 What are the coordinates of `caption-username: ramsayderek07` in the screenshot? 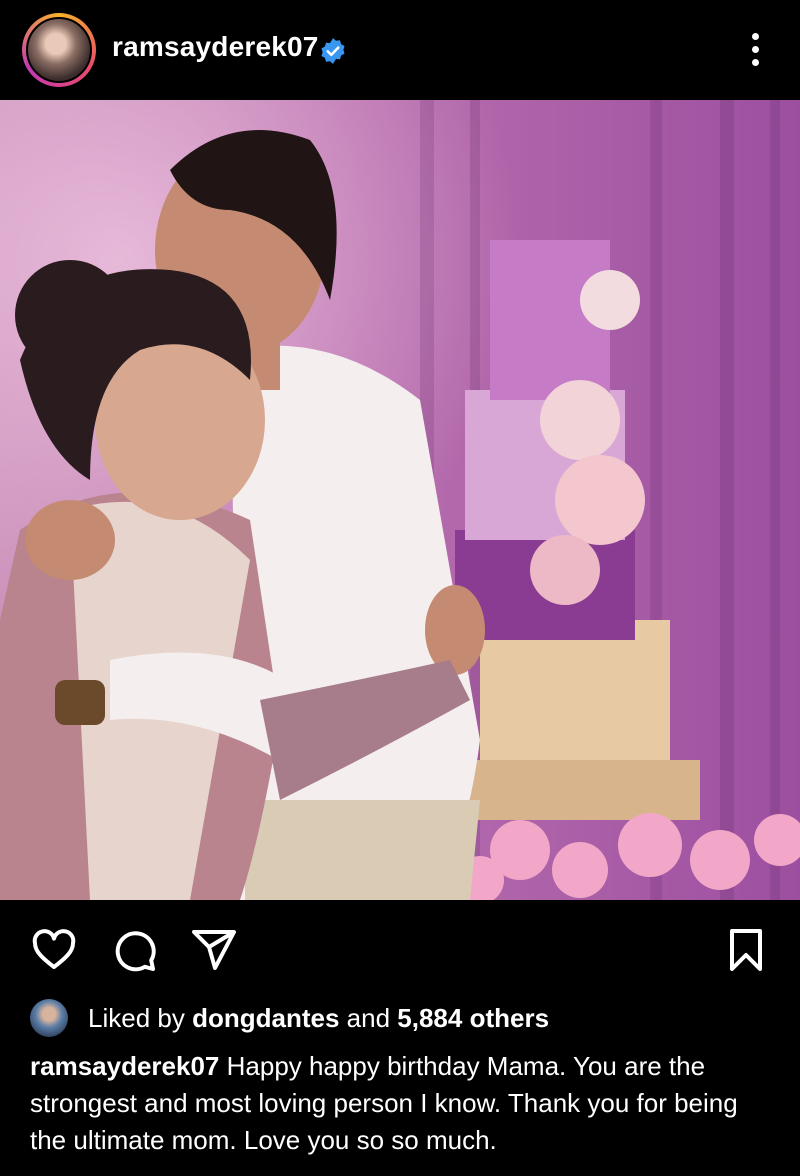 It's located at (124, 1066).